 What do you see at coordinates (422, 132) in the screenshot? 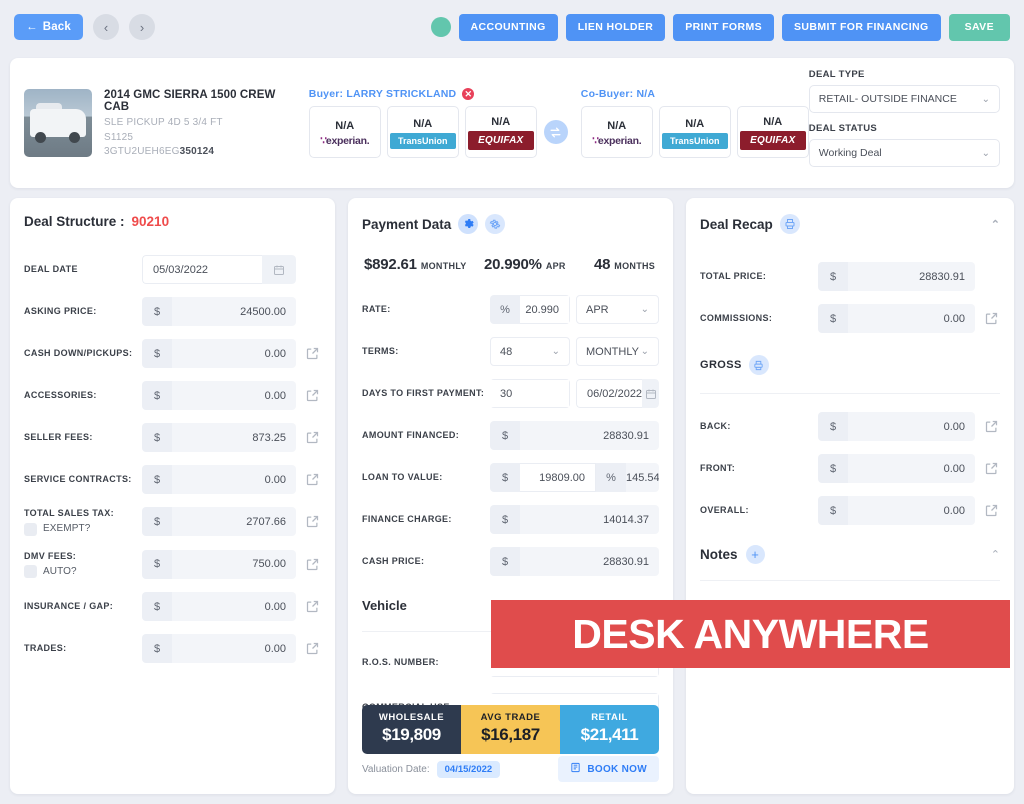
I see `buyer-transunion-tile: N/A TransUnion` at bounding box center [422, 132].